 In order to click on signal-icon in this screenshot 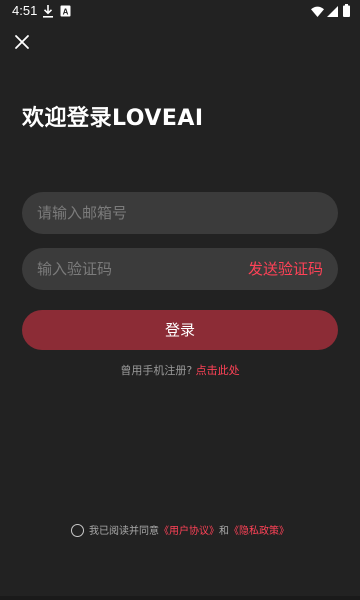, I will do `click(332, 11)`.